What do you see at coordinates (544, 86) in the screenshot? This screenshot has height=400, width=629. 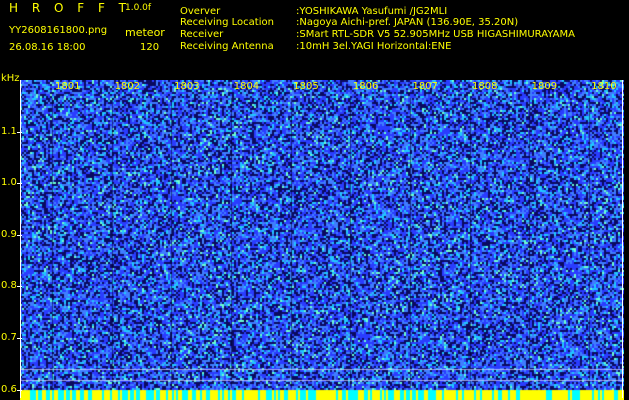 I see `x-tick-label: 1809` at bounding box center [544, 86].